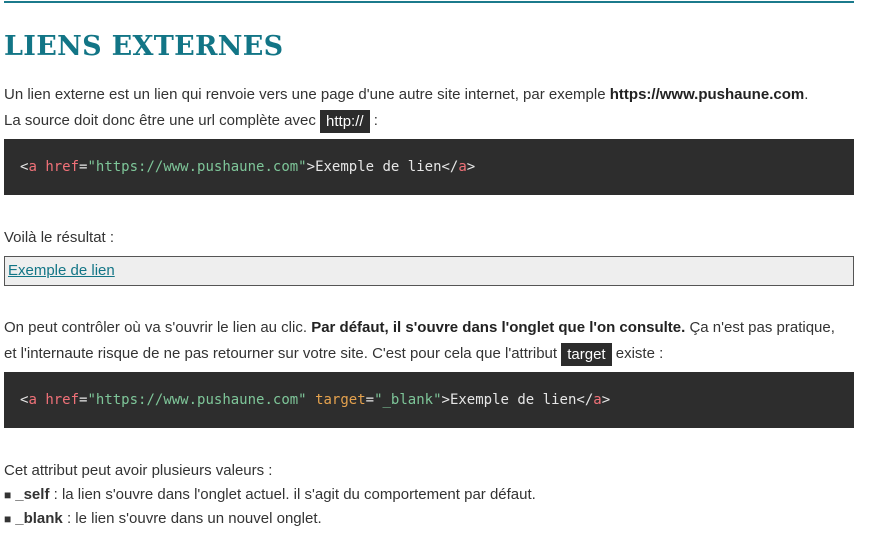  Describe the element at coordinates (707, 94) in the screenshot. I see `example-url: https://www.pushaune.com` at that location.